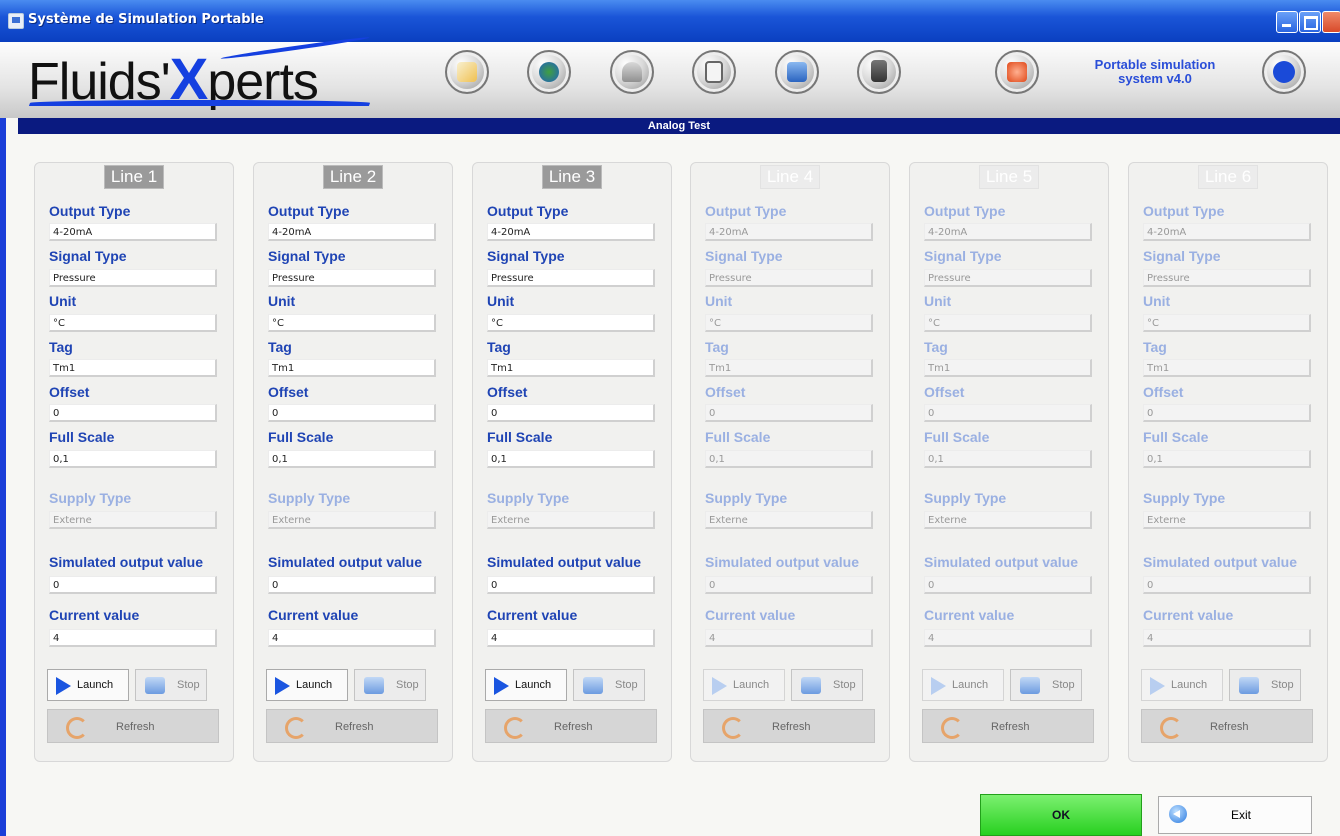  Describe the element at coordinates (879, 72) in the screenshot. I see `calculator-icon` at that location.